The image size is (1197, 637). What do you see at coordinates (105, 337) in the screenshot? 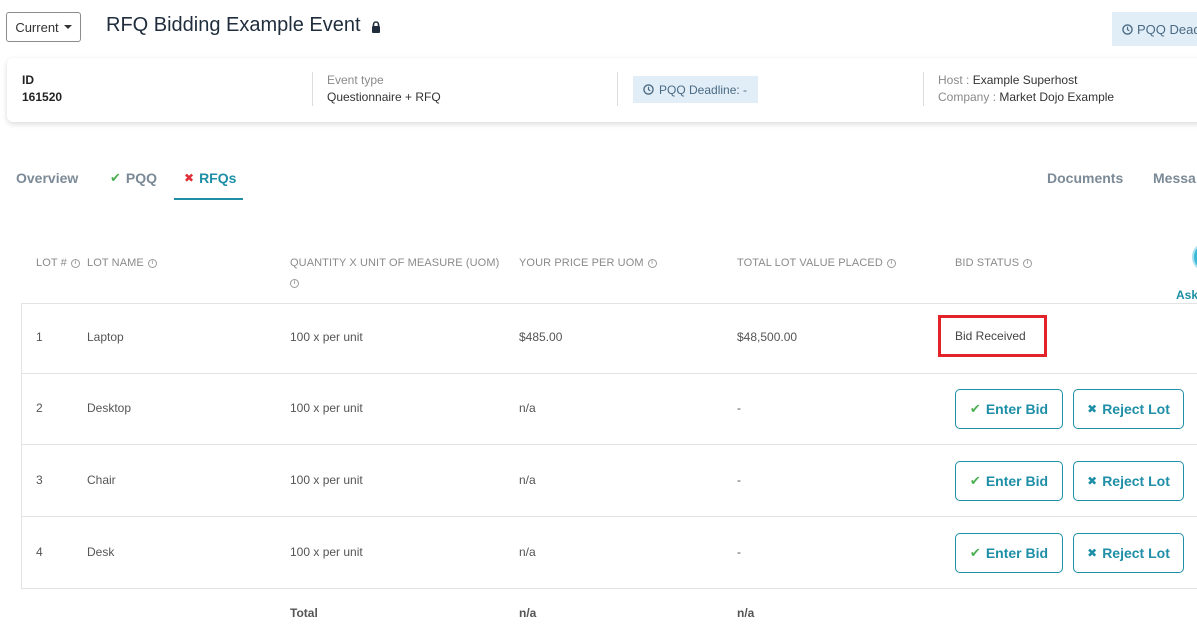
I see `lot-name: Laptop` at bounding box center [105, 337].